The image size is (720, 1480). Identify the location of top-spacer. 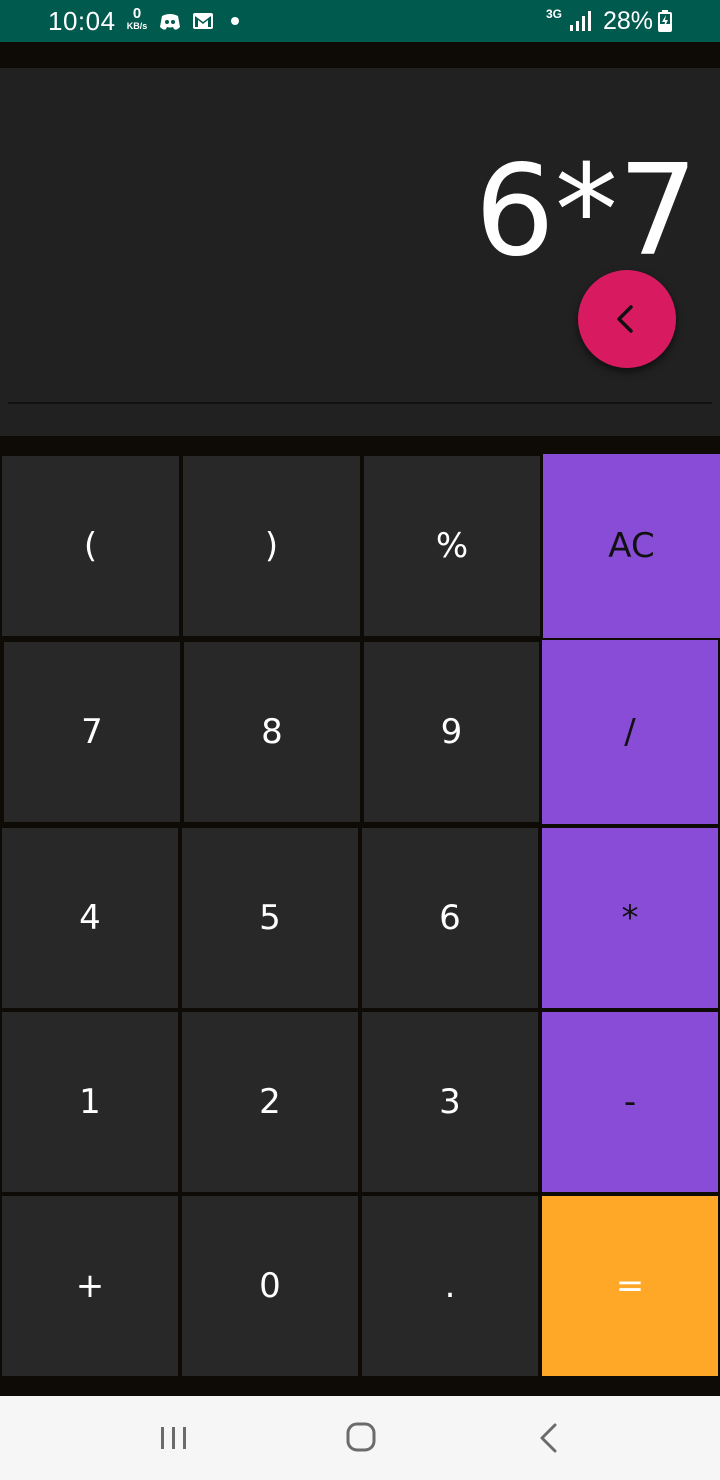
(360, 55).